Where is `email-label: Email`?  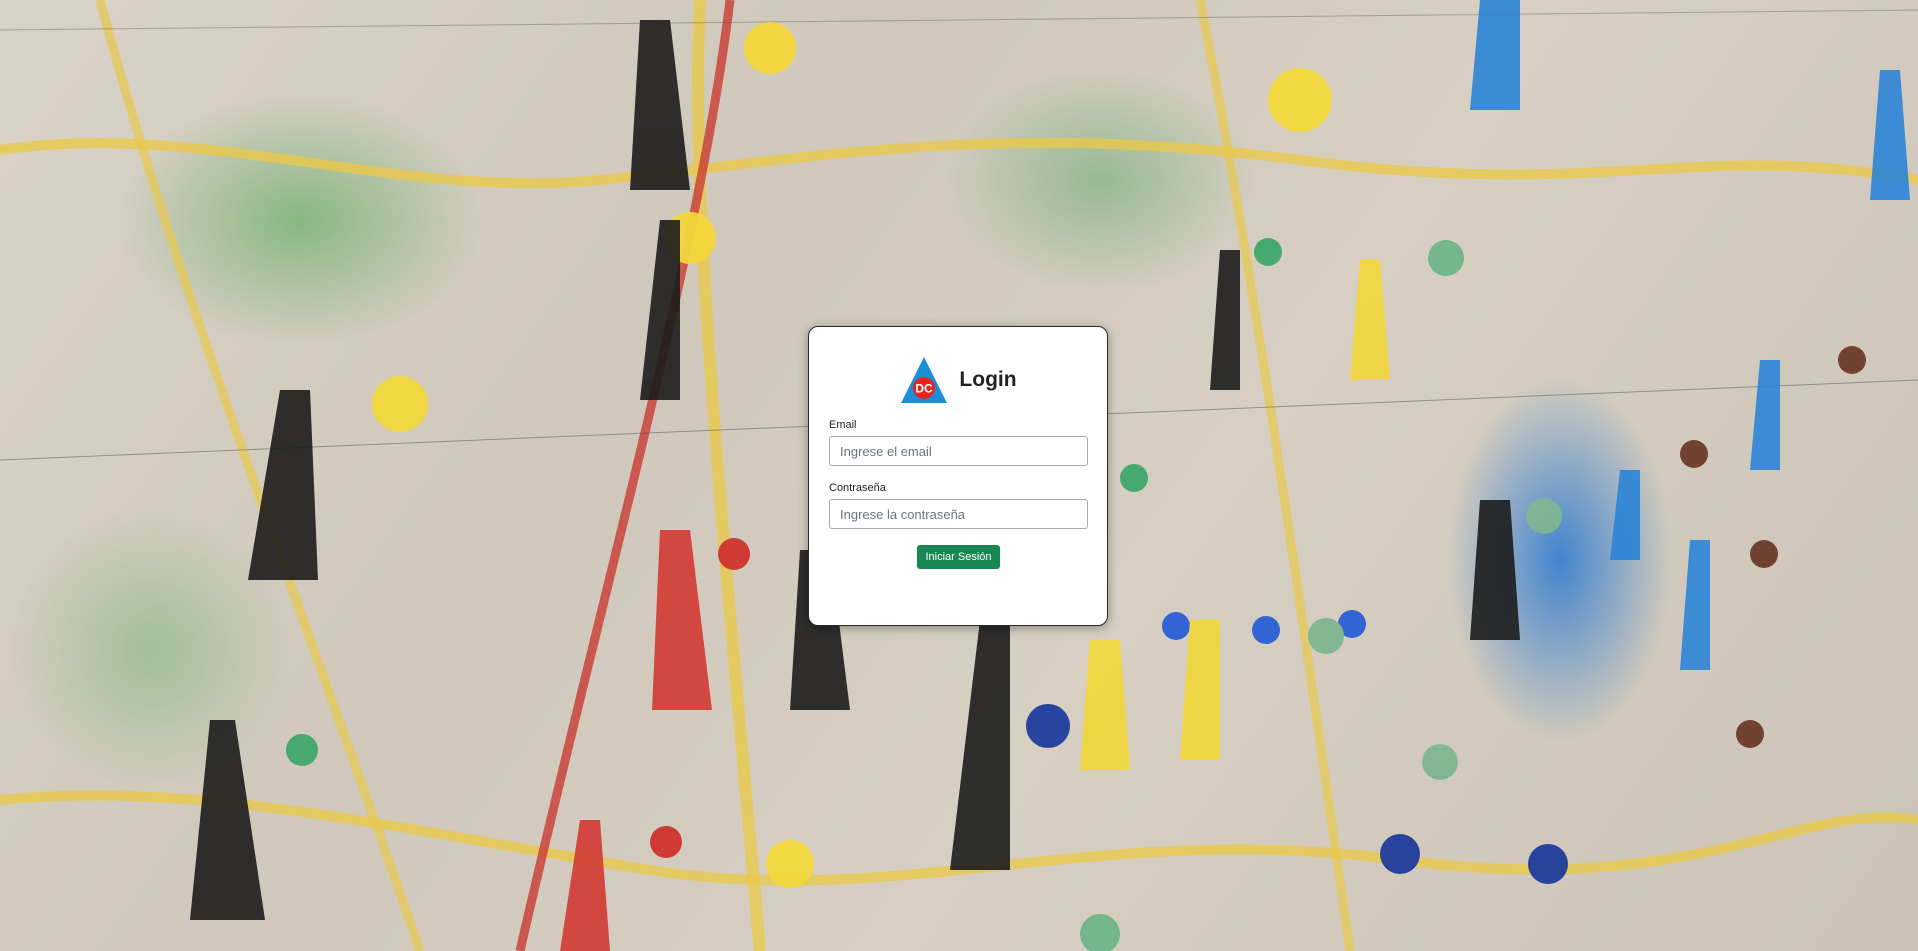 email-label: Email is located at coordinates (843, 425).